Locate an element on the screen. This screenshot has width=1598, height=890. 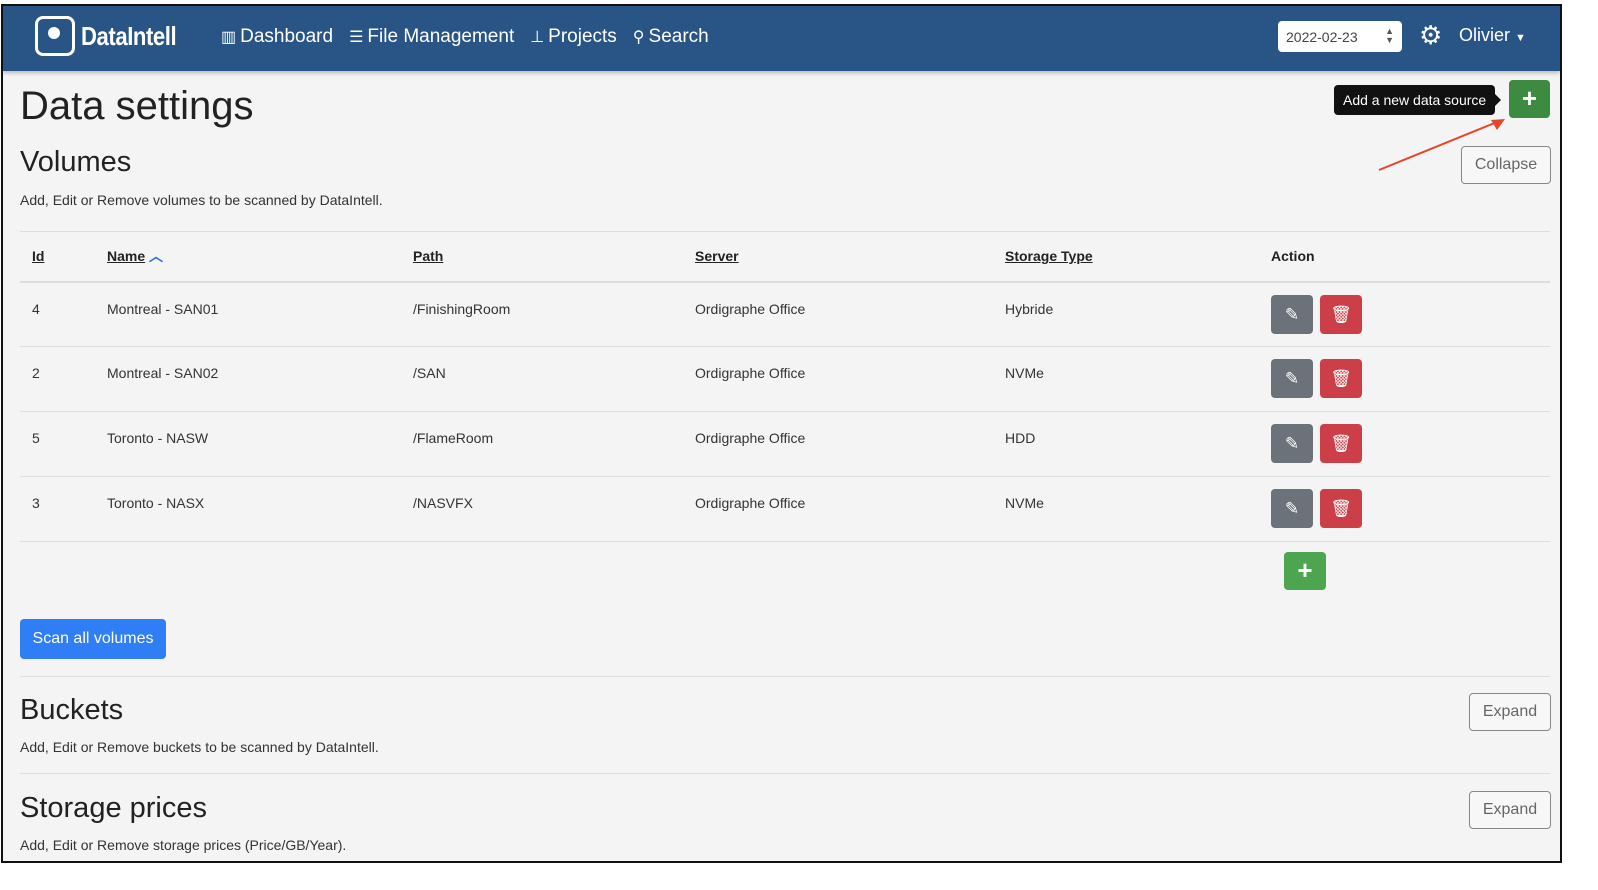
cell-id: 5 is located at coordinates (63, 444).